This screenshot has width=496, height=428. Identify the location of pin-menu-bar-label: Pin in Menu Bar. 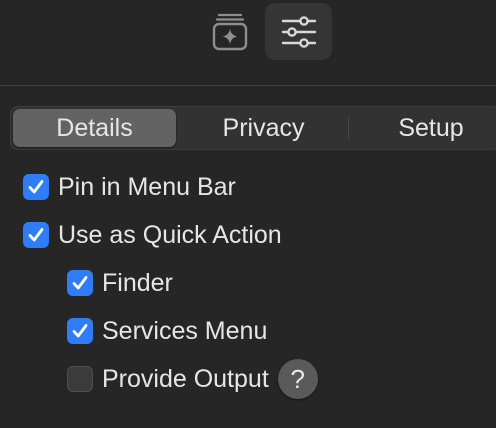
(147, 186).